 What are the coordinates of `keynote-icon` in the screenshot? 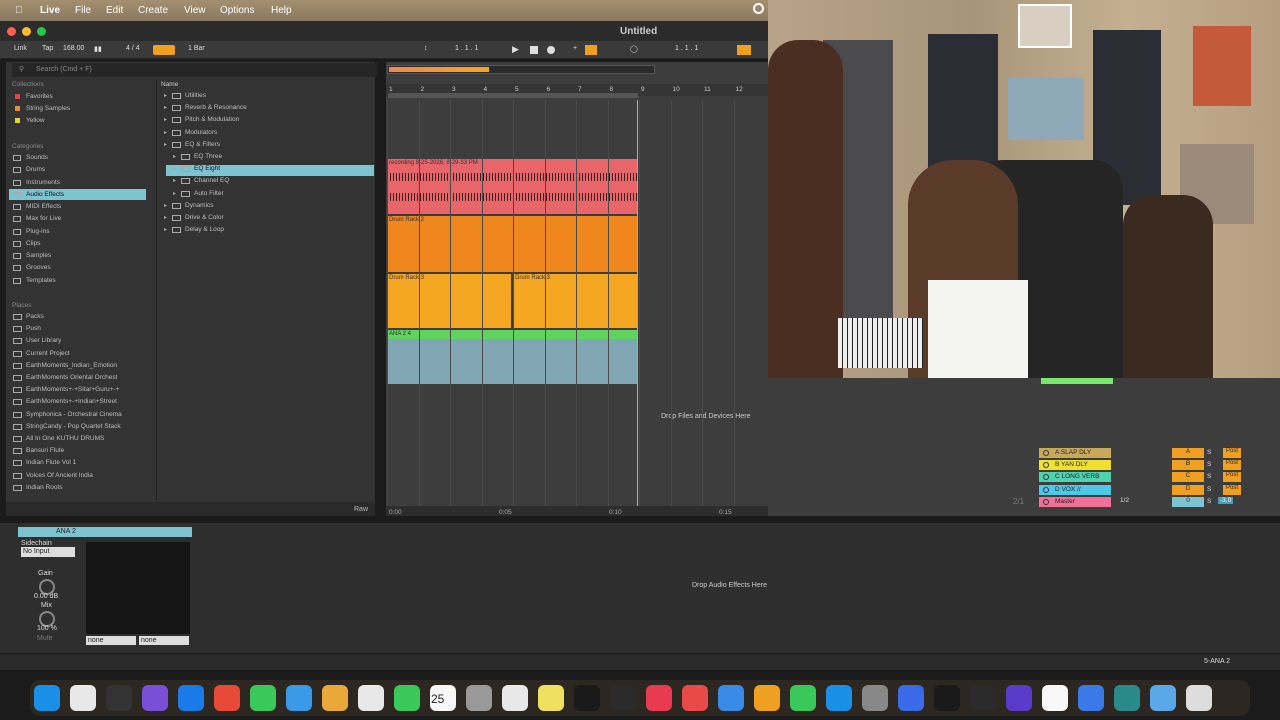 It's located at (731, 698).